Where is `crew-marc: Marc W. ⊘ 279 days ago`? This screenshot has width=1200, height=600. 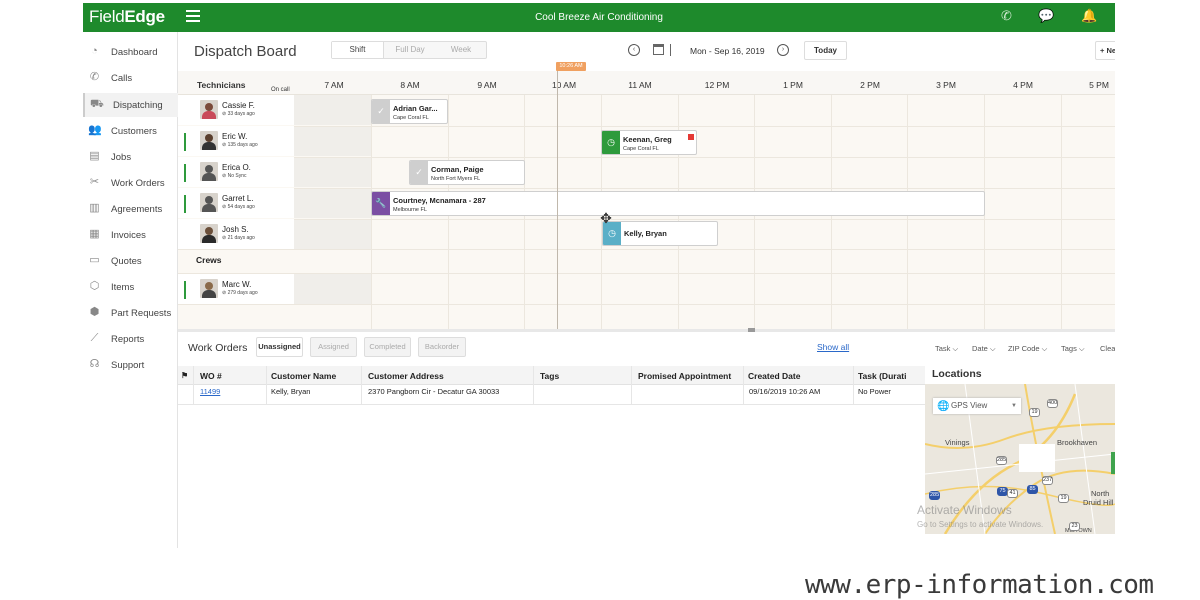 crew-marc: Marc W. ⊘ 279 days ago is located at coordinates (236, 289).